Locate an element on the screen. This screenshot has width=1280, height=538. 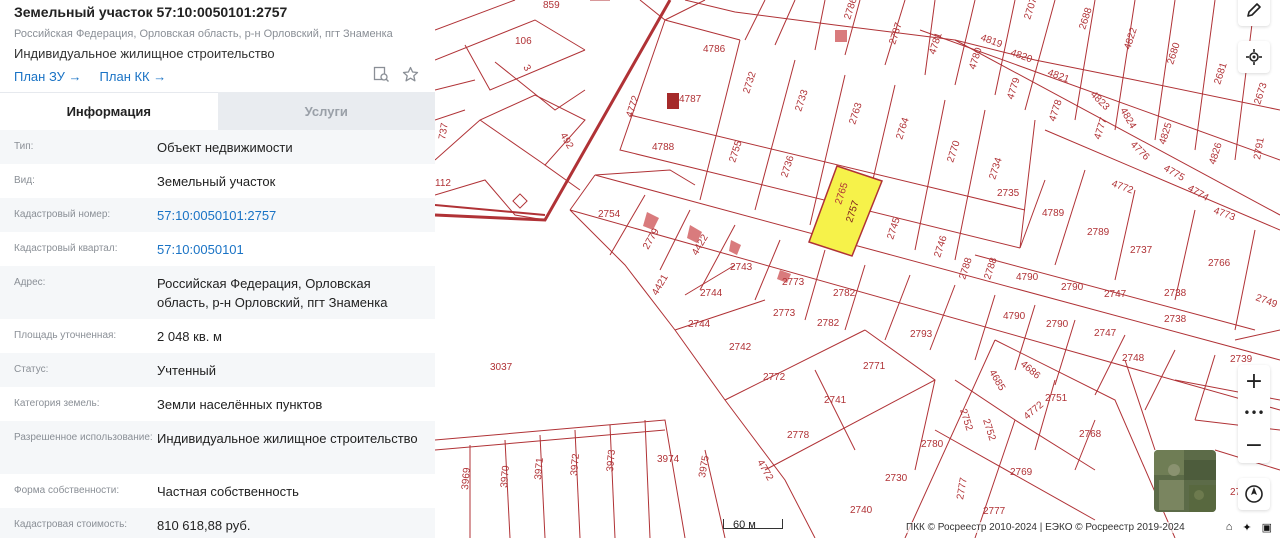
row-label: Вид: is located at coordinates (24, 180).